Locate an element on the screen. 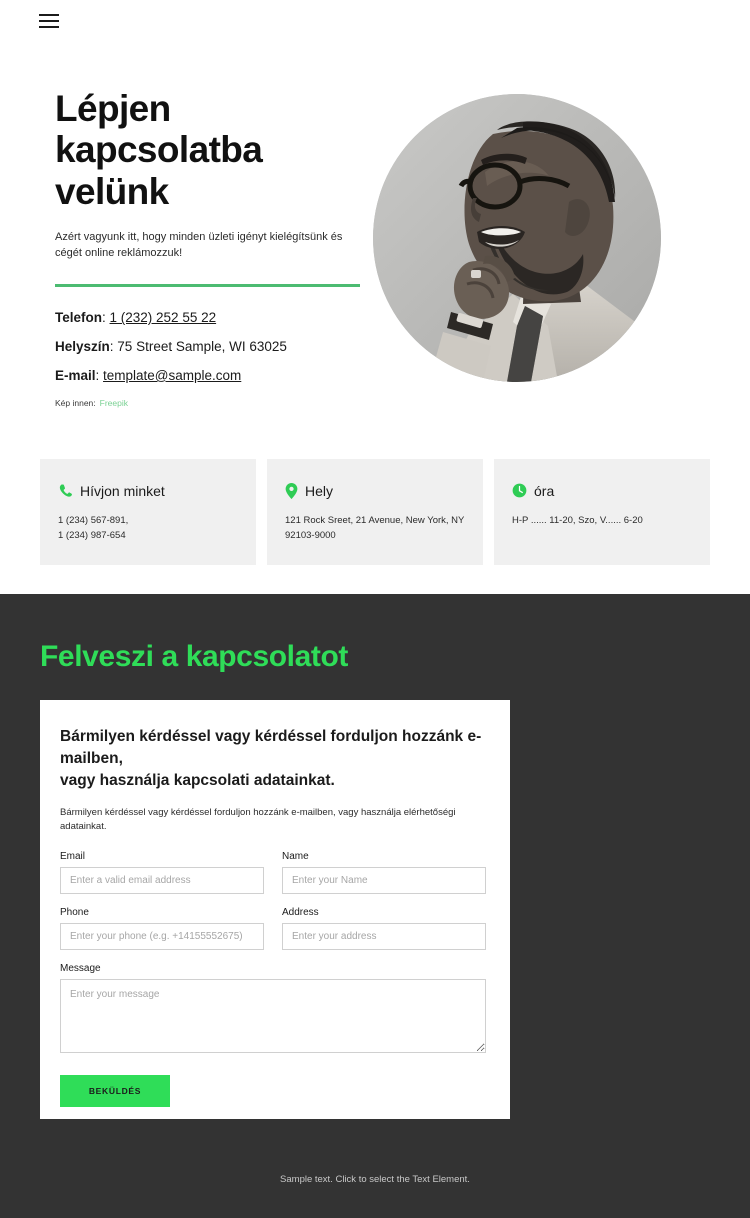  info-card-hours: óra H-P ...... 11-20, Szo, V...... 6-20 is located at coordinates (602, 511).